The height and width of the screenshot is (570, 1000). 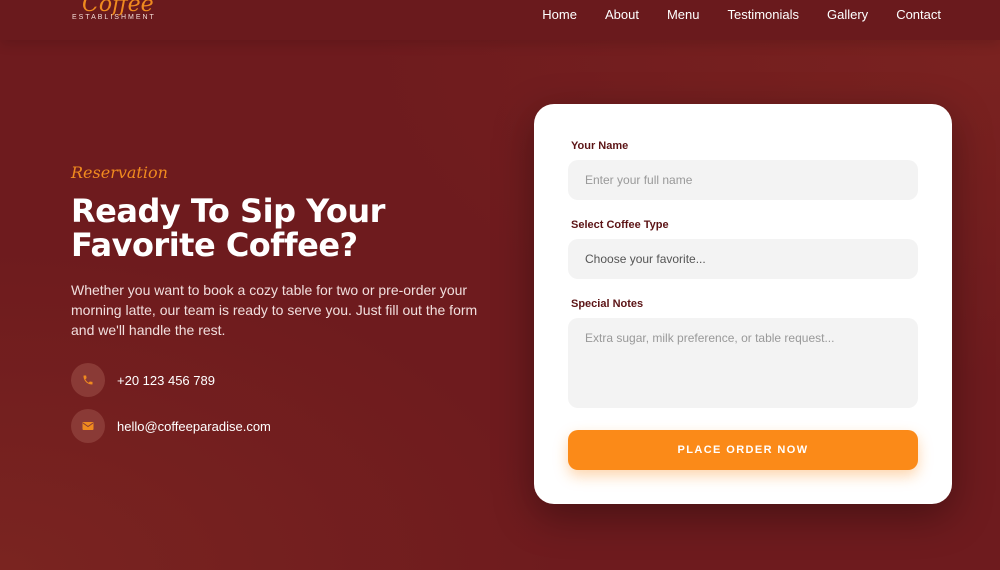 What do you see at coordinates (743, 450) in the screenshot?
I see `place-order-button: PLACE ORDER NOW` at bounding box center [743, 450].